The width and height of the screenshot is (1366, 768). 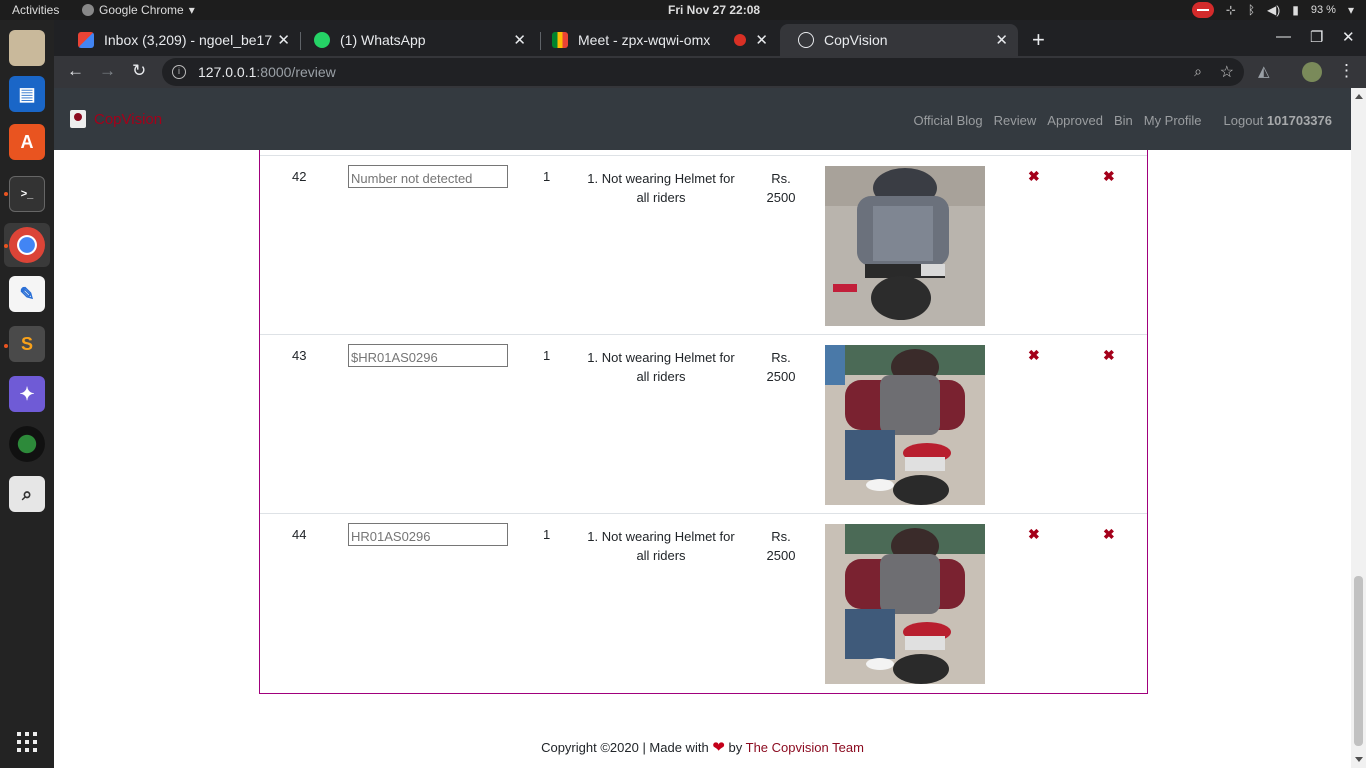 I want to click on forward-button: →, so click(x=107, y=71).